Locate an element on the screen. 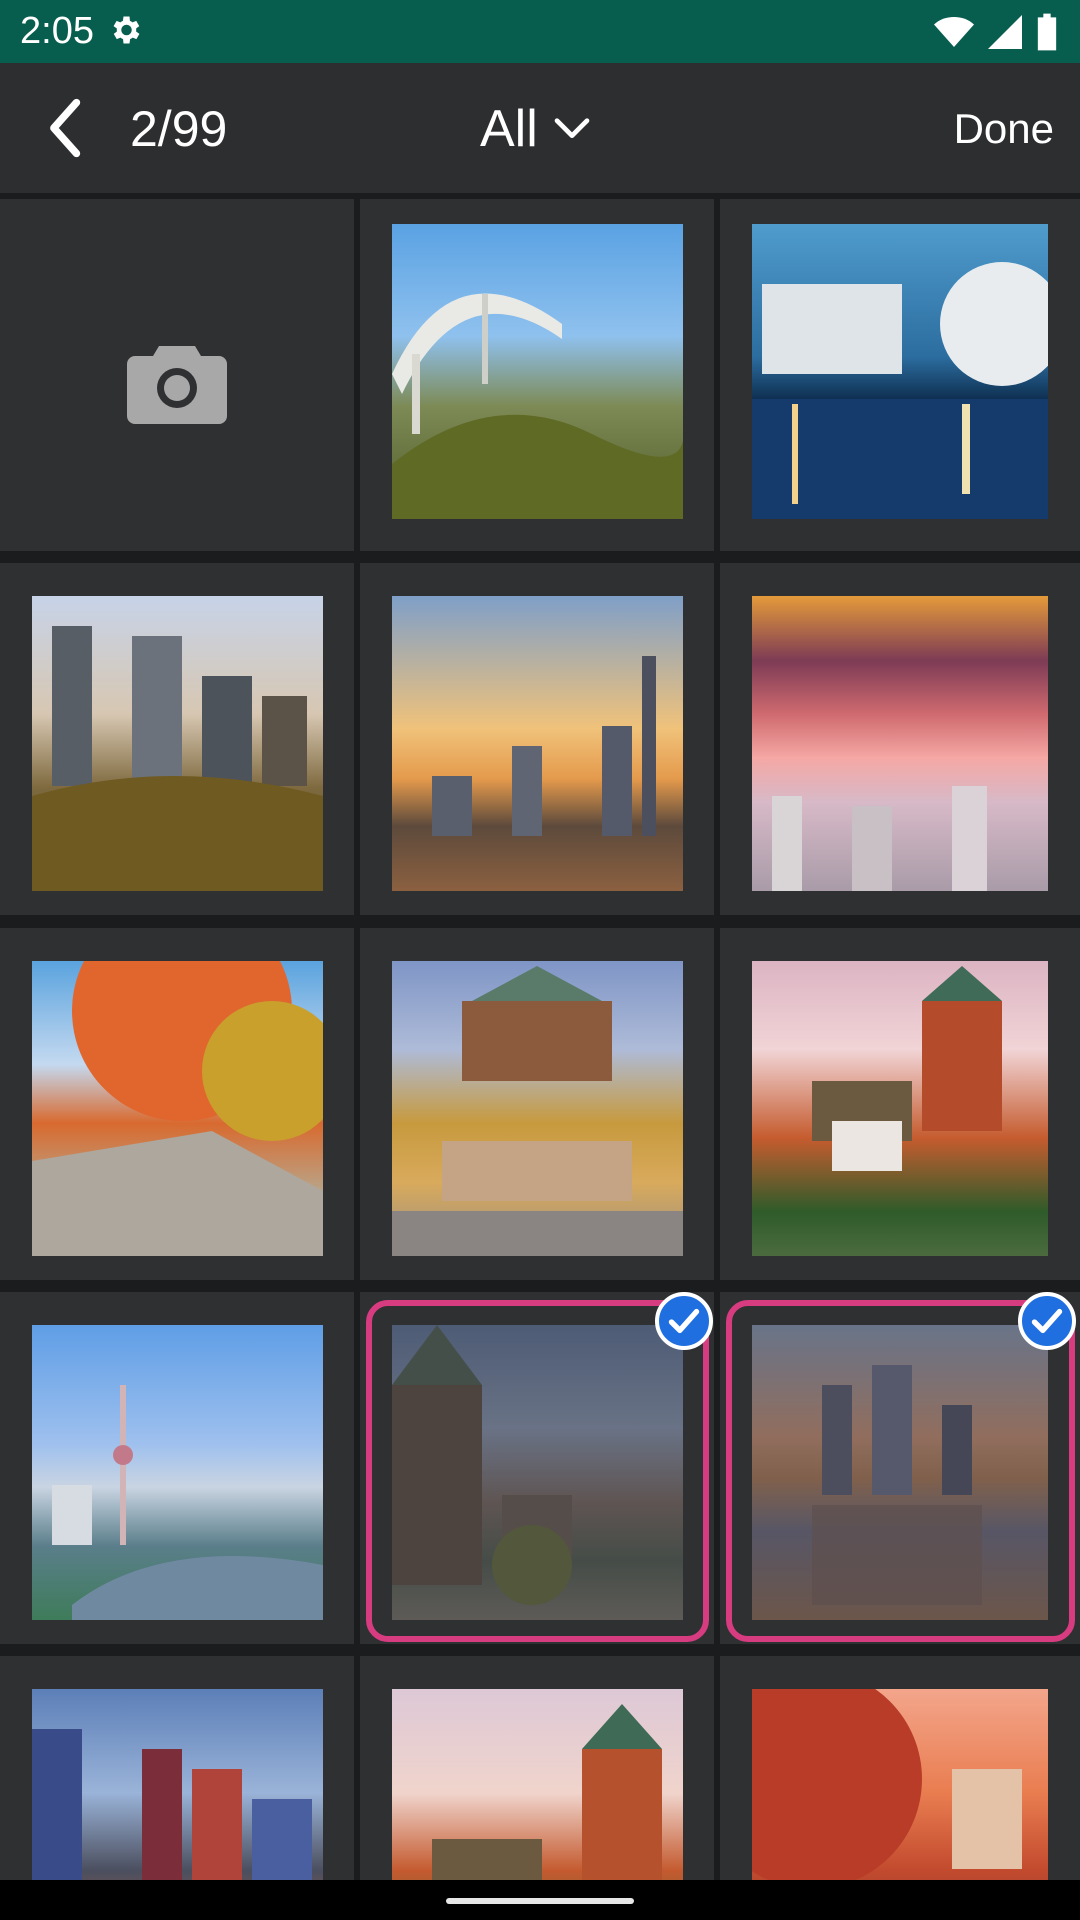 This screenshot has height=1920, width=1080. top-app-bar: 2/99 All Done is located at coordinates (540, 128).